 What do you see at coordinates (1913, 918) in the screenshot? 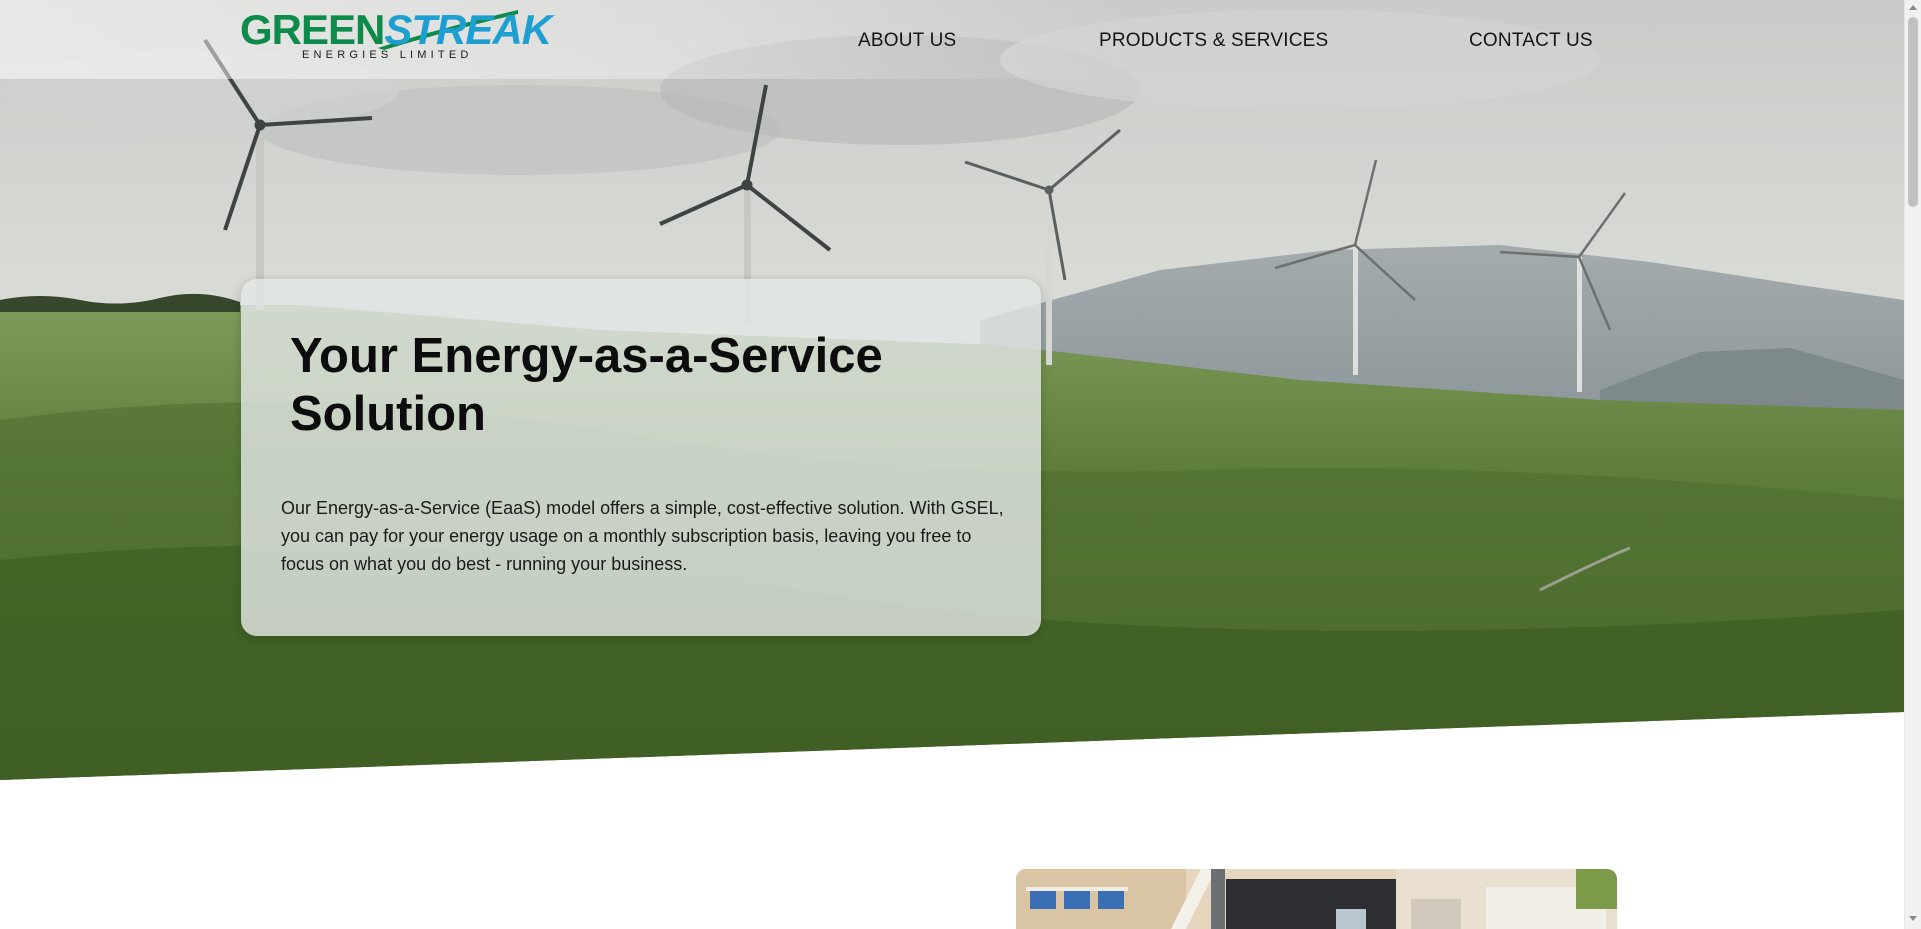
I see `scroll-down-arrow-icon` at bounding box center [1913, 918].